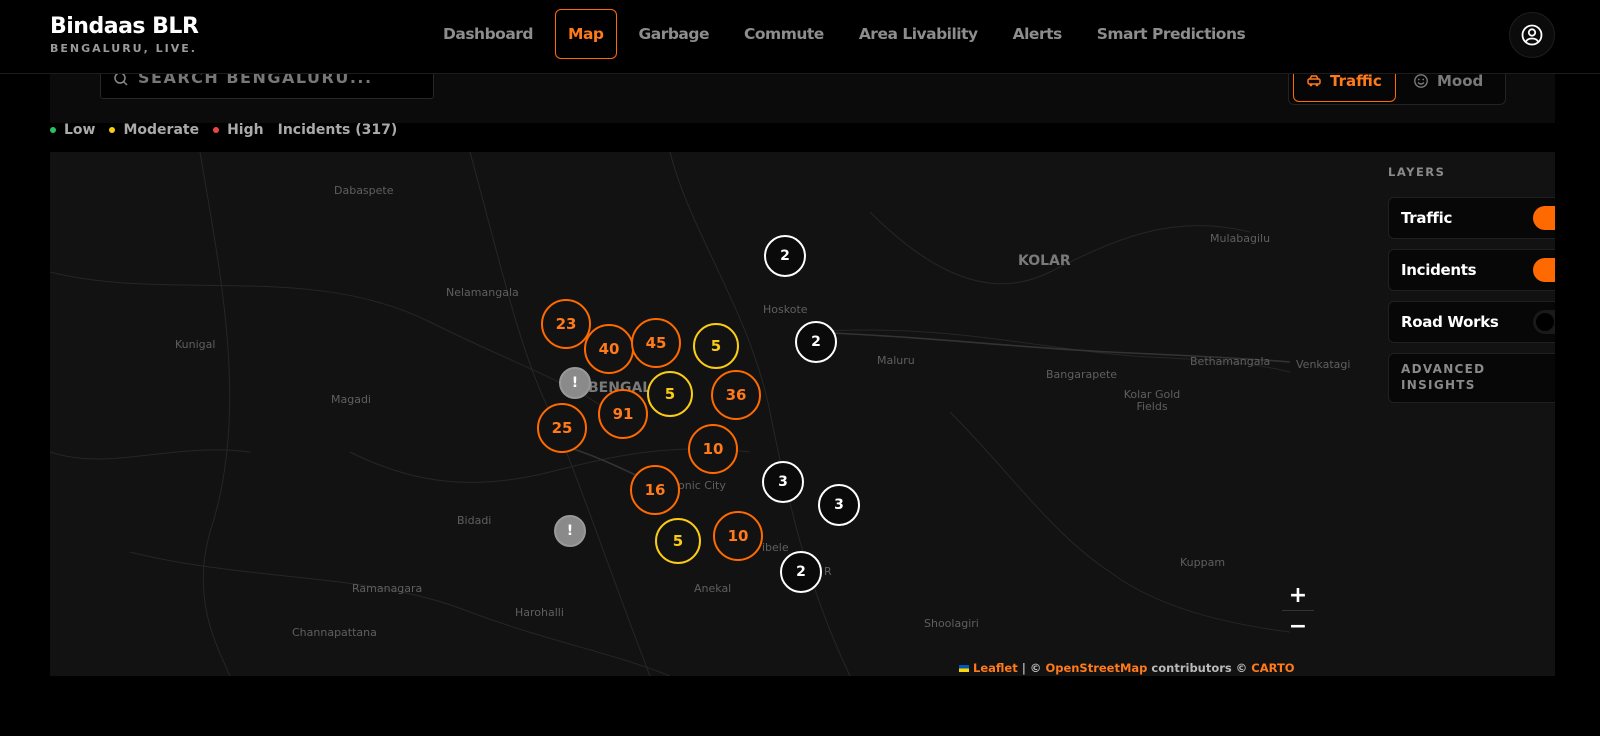 Image resolution: width=1600 pixels, height=736 pixels. I want to click on layer-incidents-row: Incidents, so click(1471, 270).